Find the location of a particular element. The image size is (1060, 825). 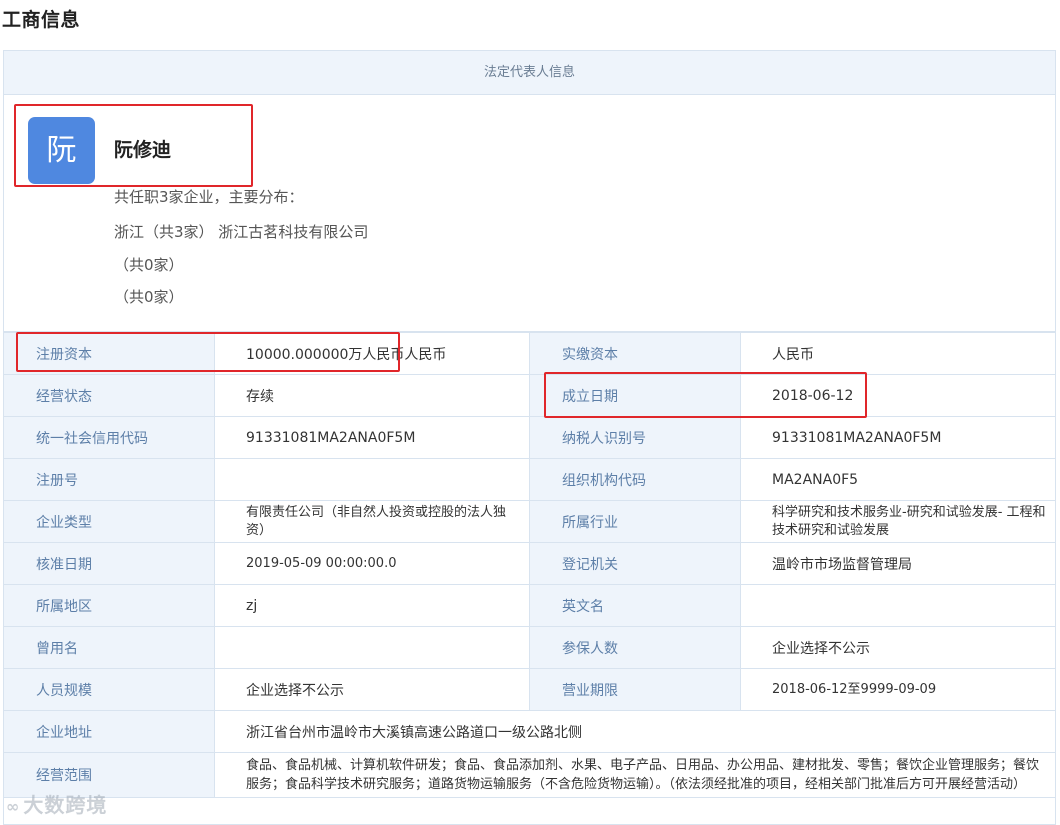

positions-summary: 共任职3家企业，主要分布： is located at coordinates (209, 197).